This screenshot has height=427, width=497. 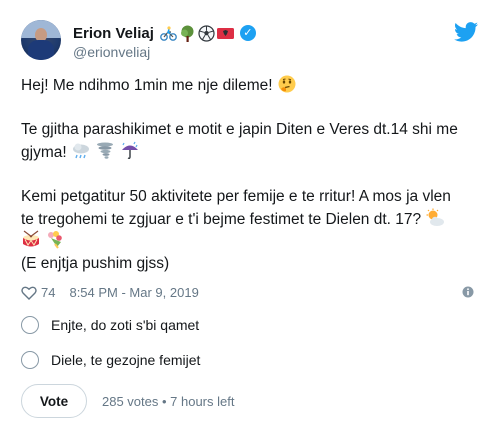 I want to click on tree-icon, so click(x=187, y=33).